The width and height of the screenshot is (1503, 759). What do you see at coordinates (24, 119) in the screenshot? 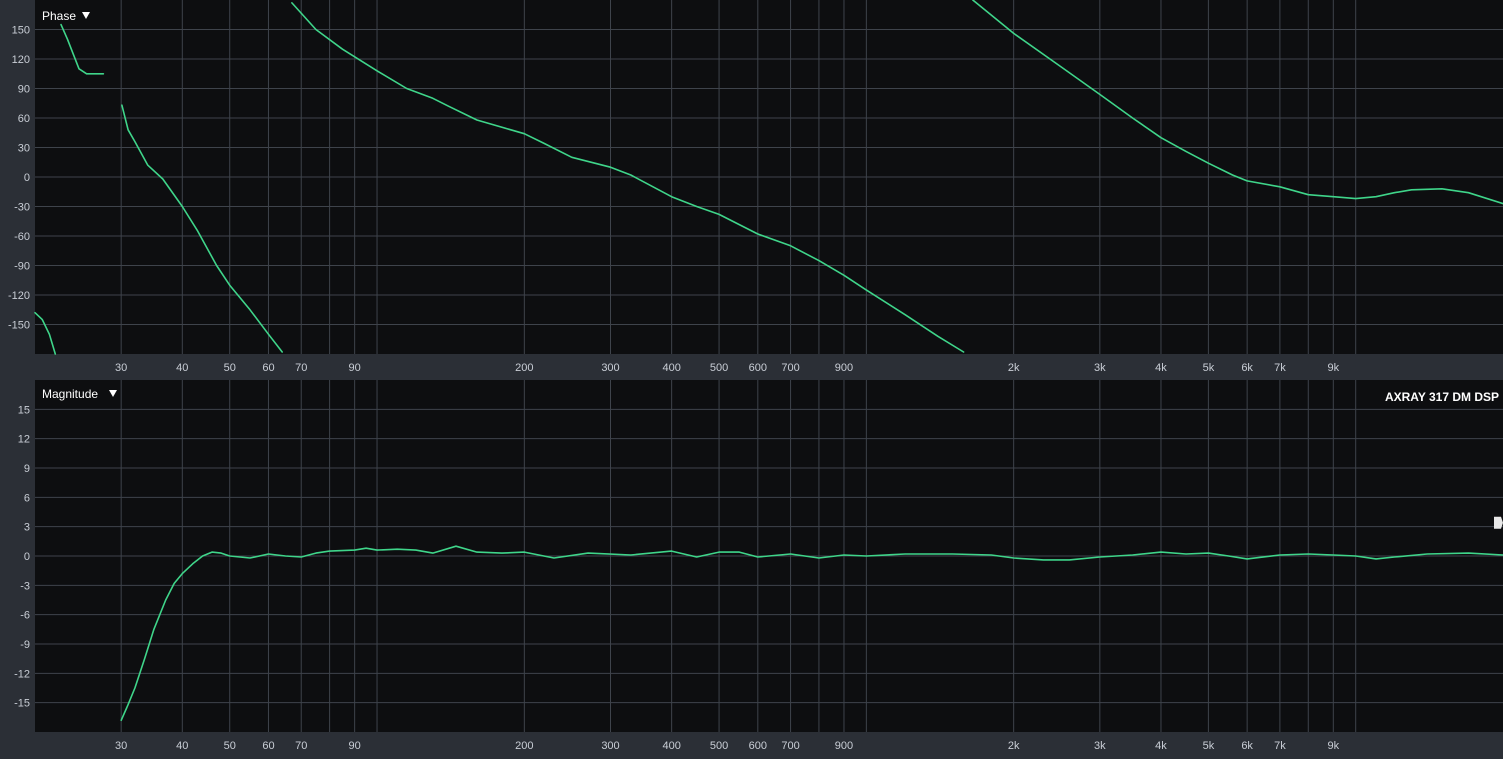
I see `y-tick-label: 60` at bounding box center [24, 119].